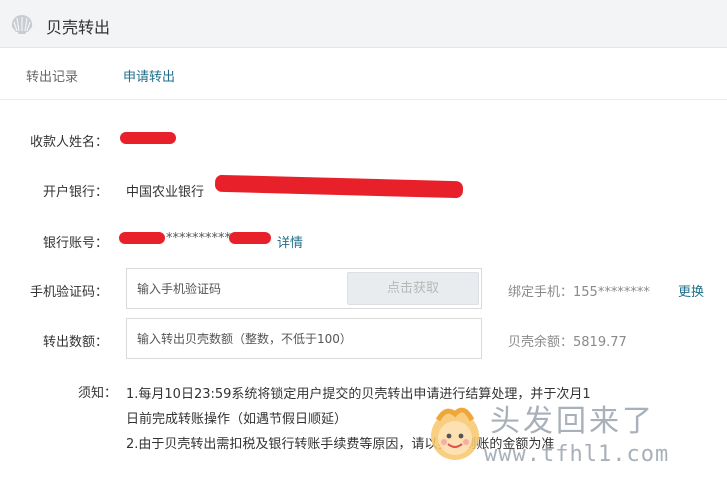 This screenshot has height=480, width=727. What do you see at coordinates (237, 419) in the screenshot?
I see `notice-line-2: 日前完成转账操作（如遇节假日顺延）` at bounding box center [237, 419].